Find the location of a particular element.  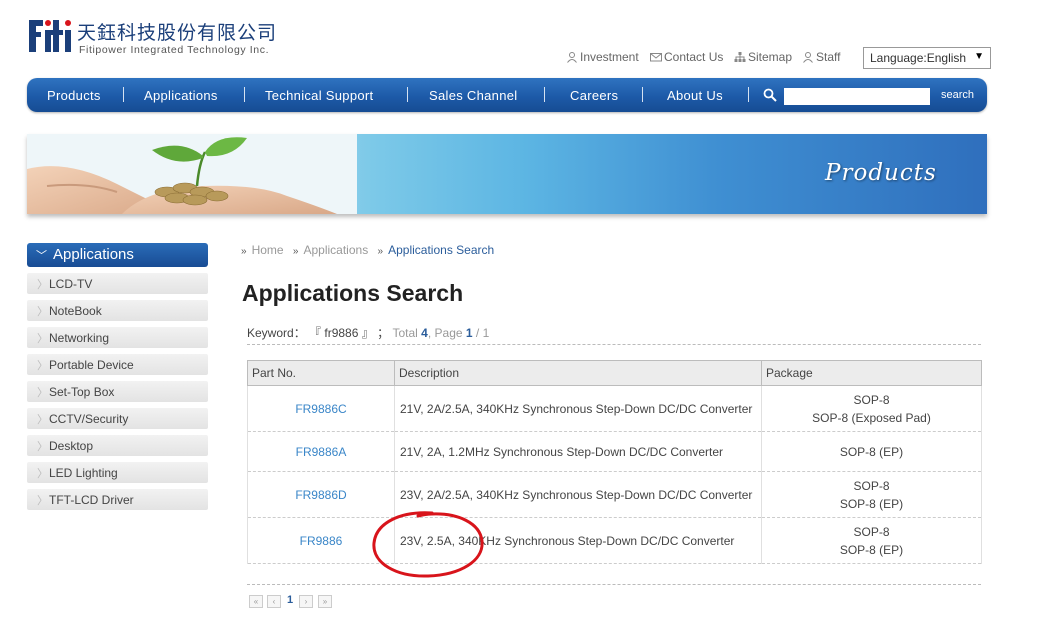

investment-link: Investment is located at coordinates (602, 57).